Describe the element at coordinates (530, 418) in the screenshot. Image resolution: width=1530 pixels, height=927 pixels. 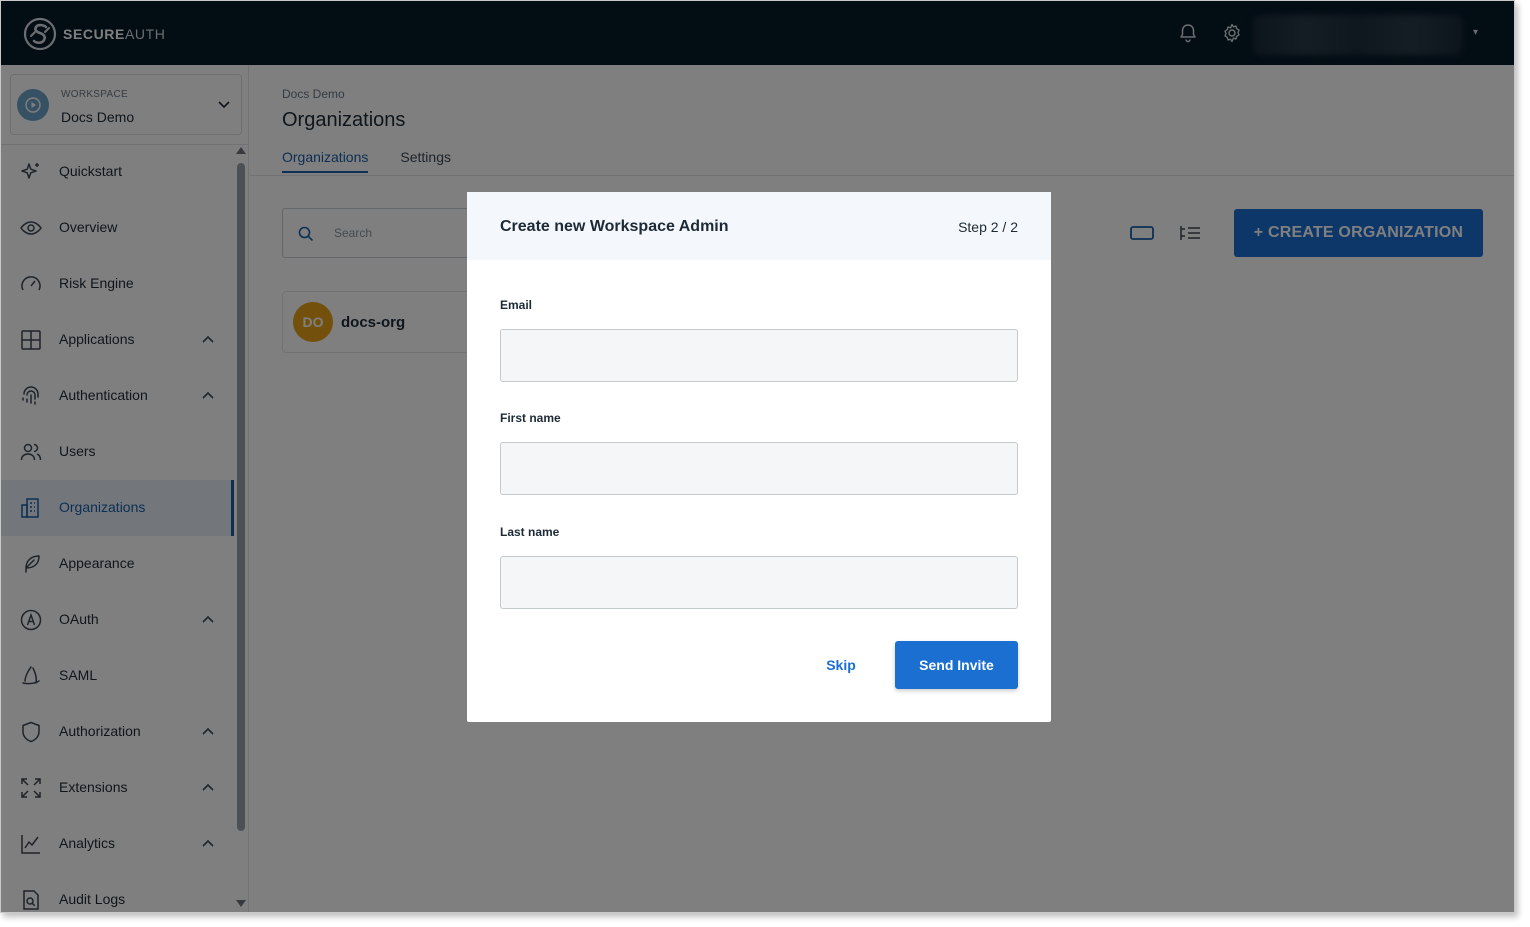
I see `first-name-label: First name` at that location.